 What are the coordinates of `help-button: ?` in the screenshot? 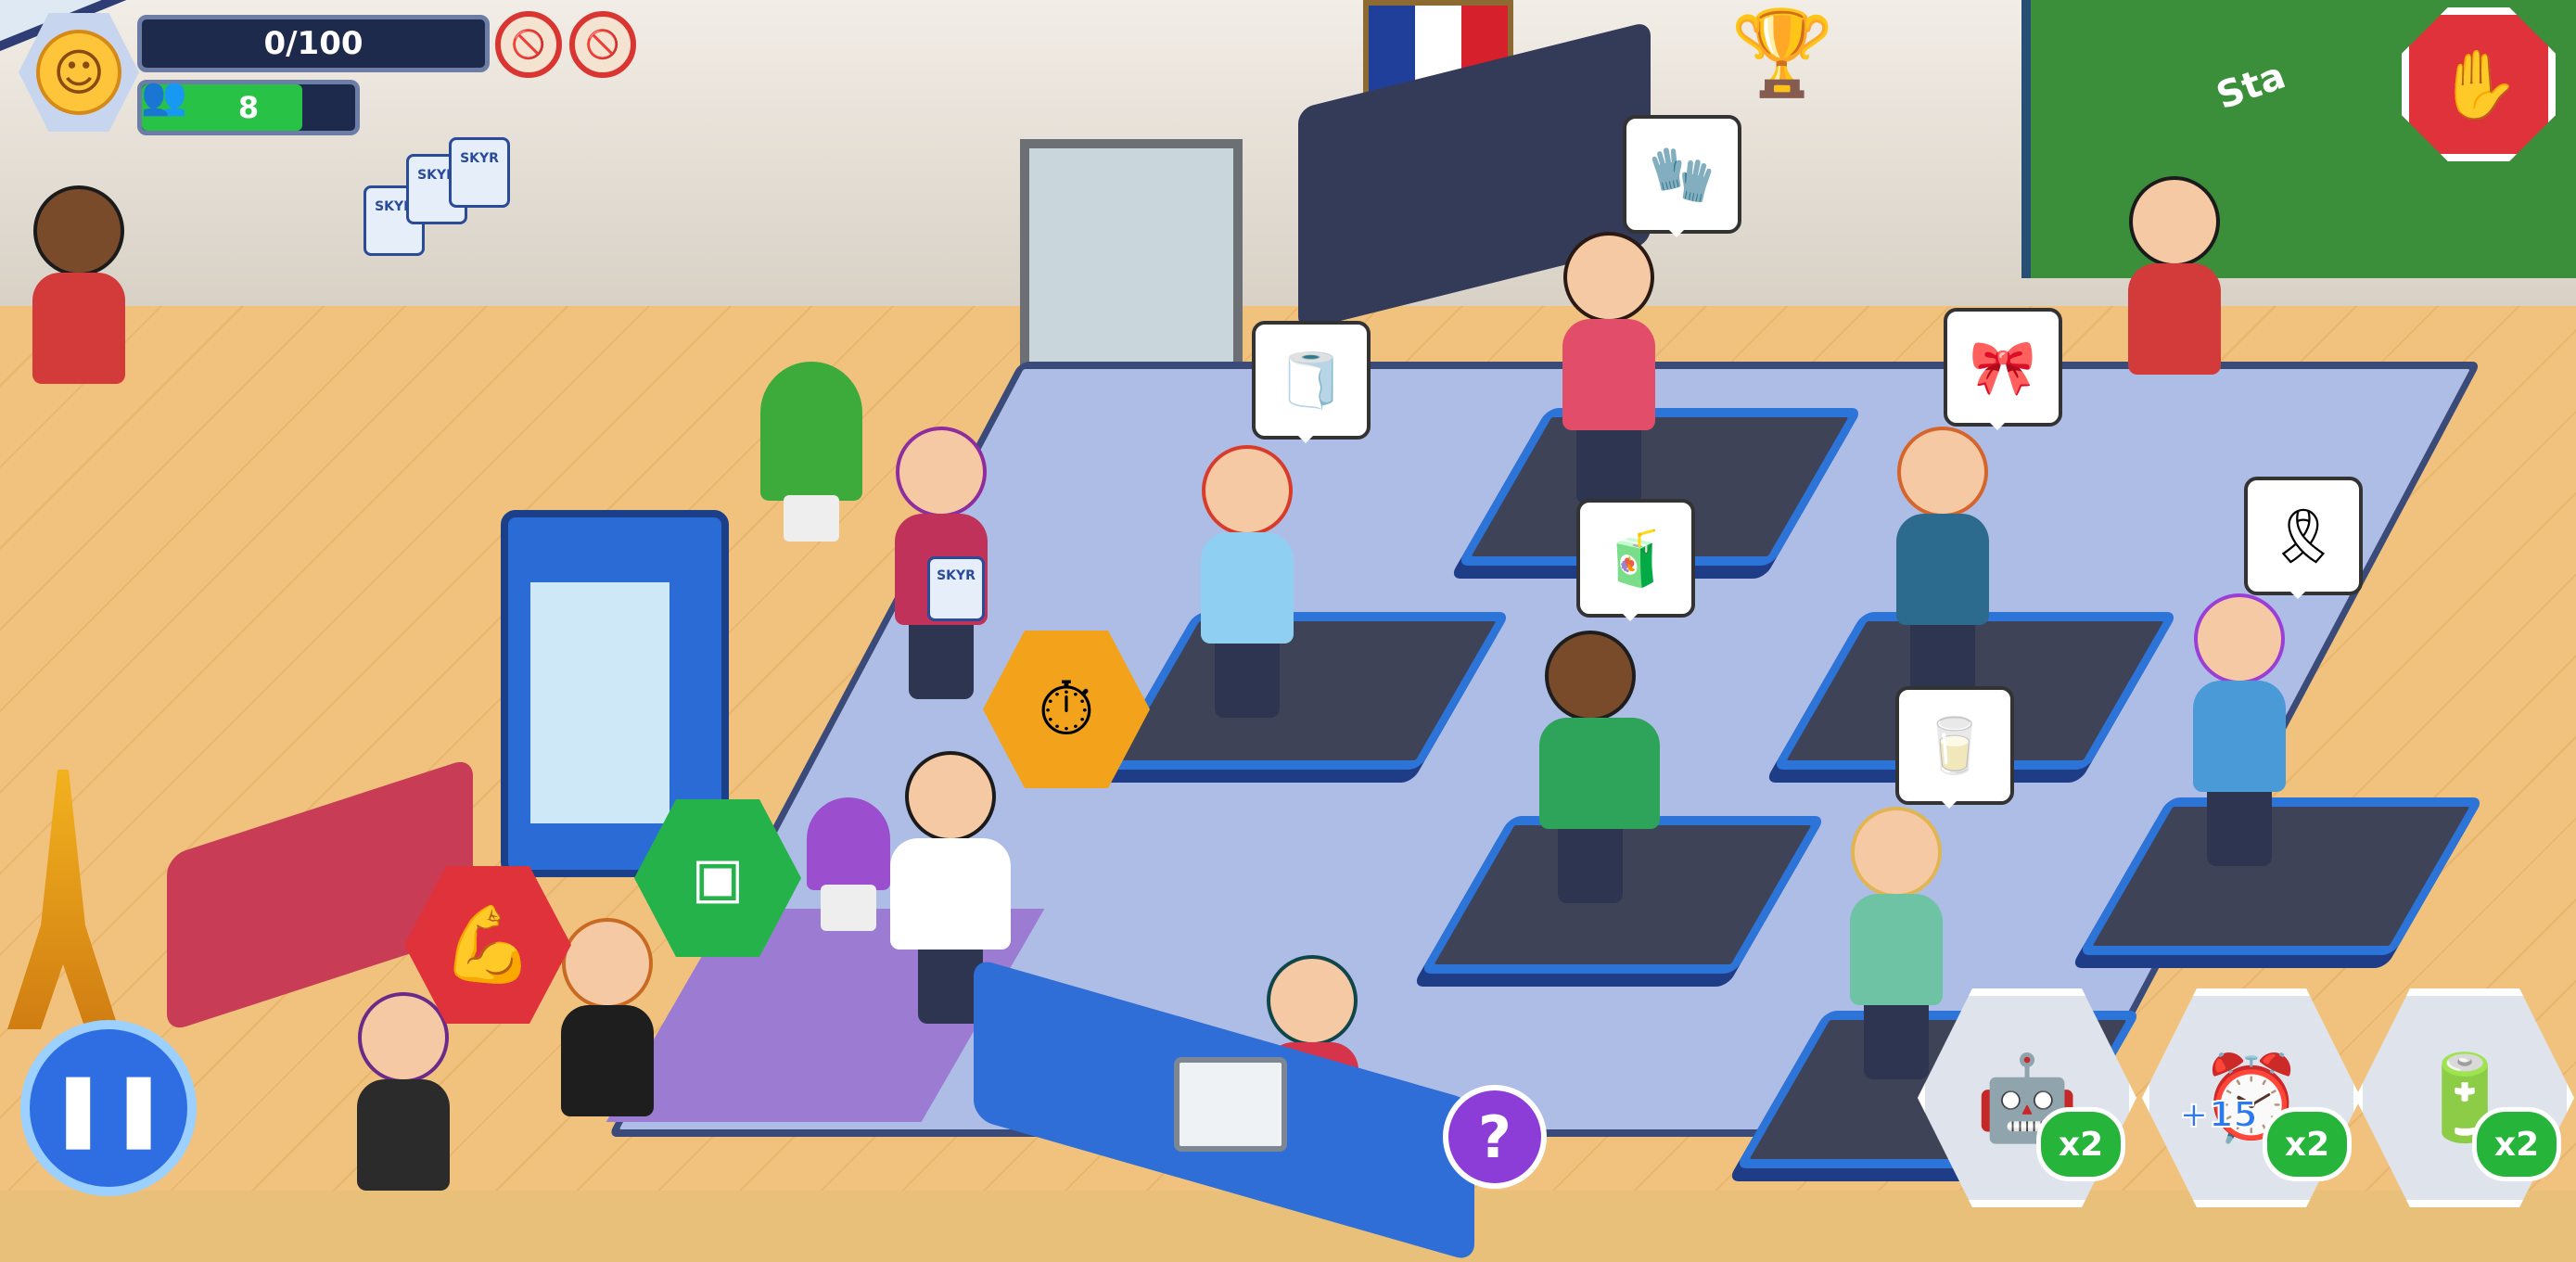 It's located at (1495, 1137).